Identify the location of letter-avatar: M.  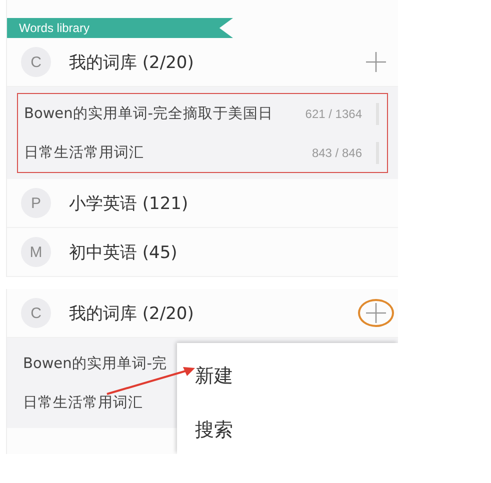
(36, 252).